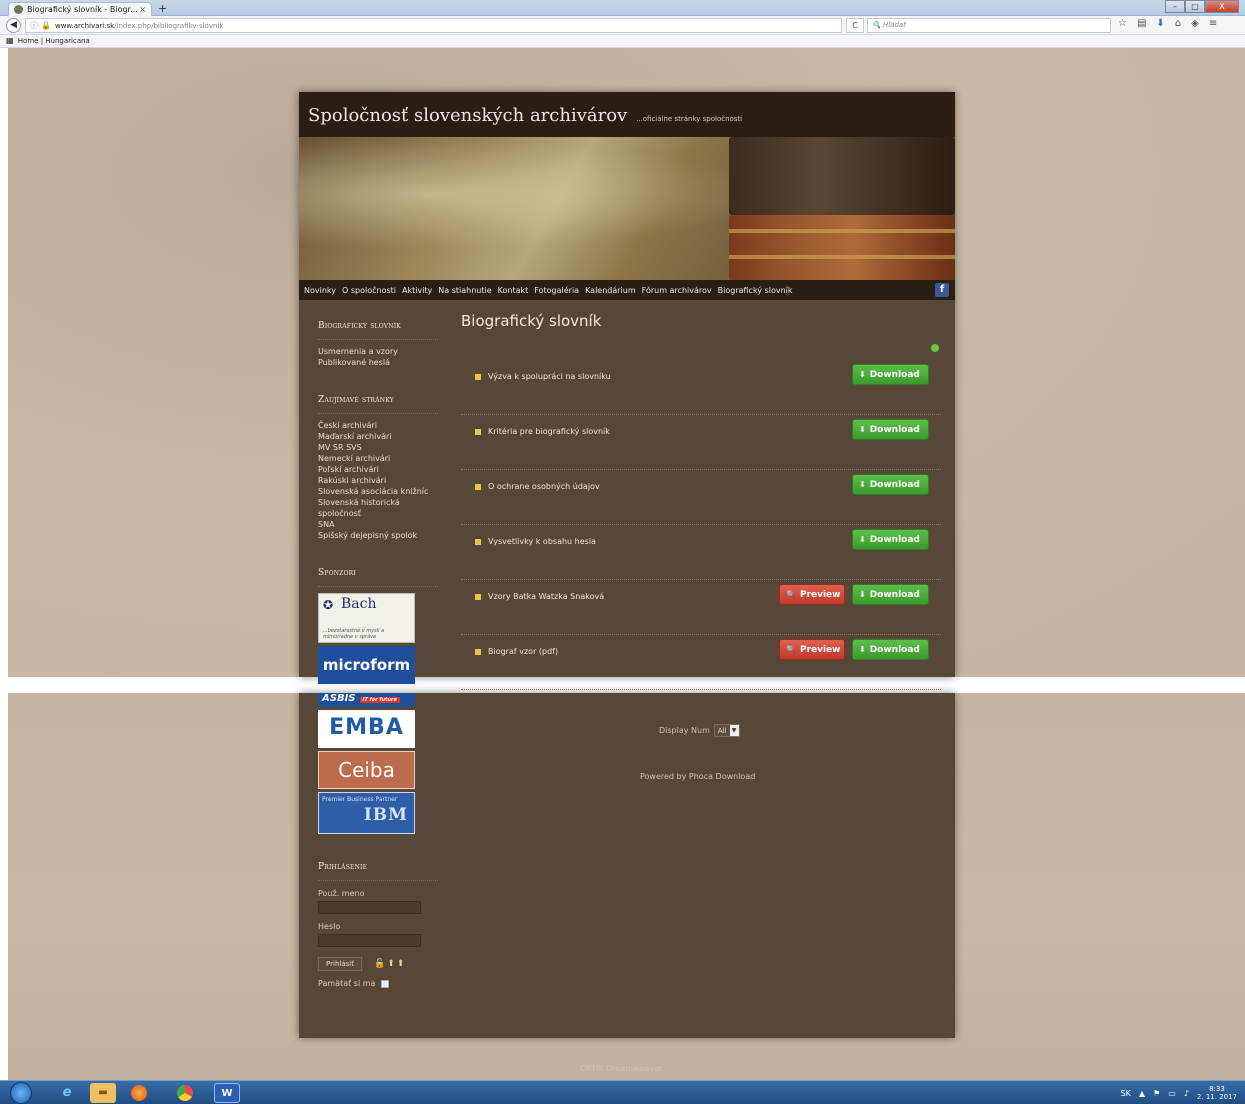  Describe the element at coordinates (513, 290) in the screenshot. I see `menu-item-kontakt: Kontakt` at that location.